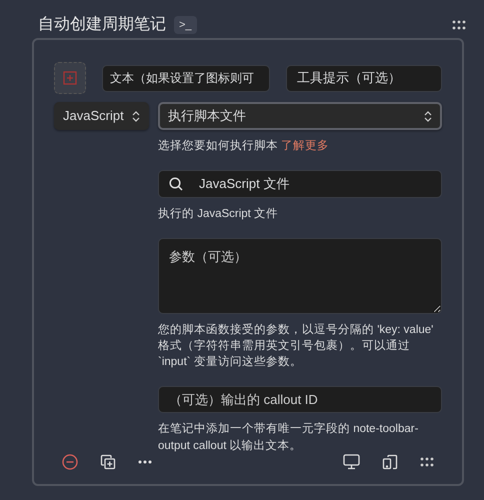 This screenshot has height=500, width=484. I want to click on action-select: 执行脚本文件, so click(300, 116).